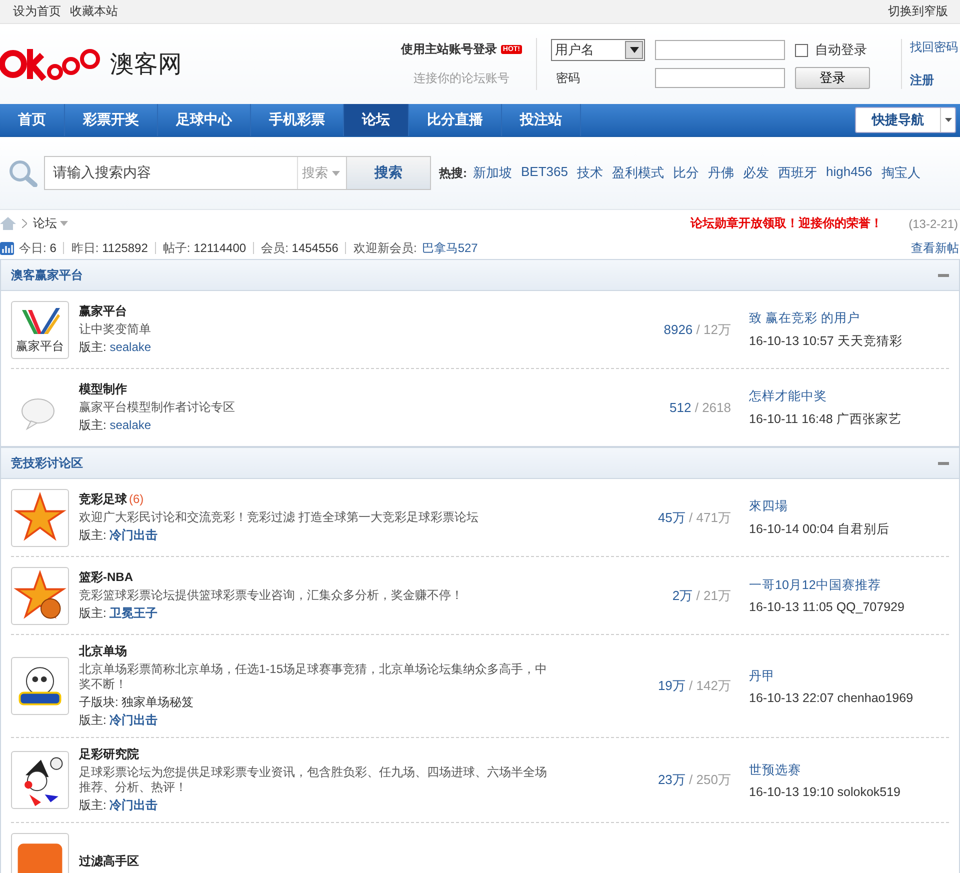  I want to click on hot-search-link: 必发, so click(755, 173).